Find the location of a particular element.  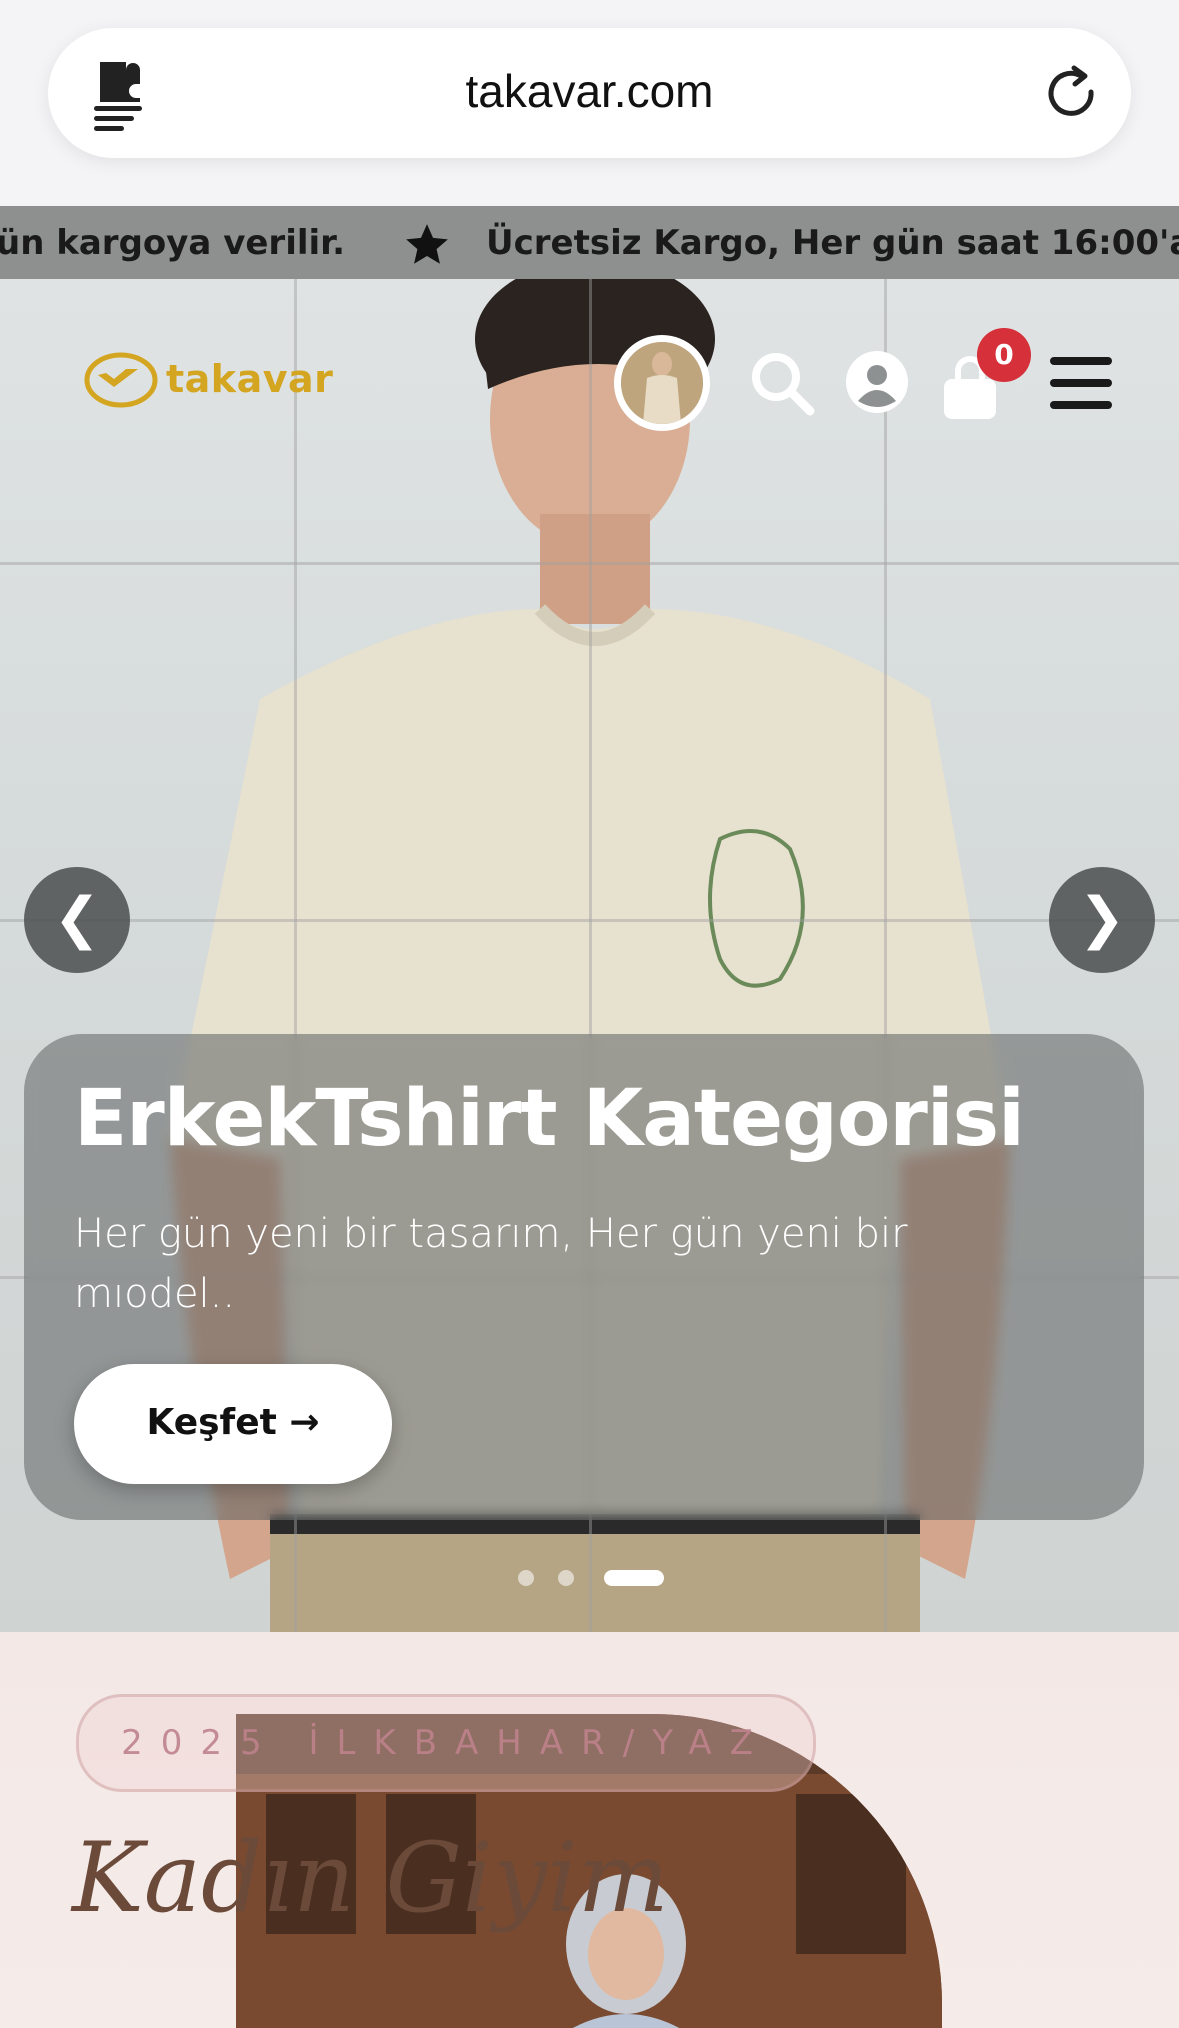

story-thumbnail is located at coordinates (662, 383).